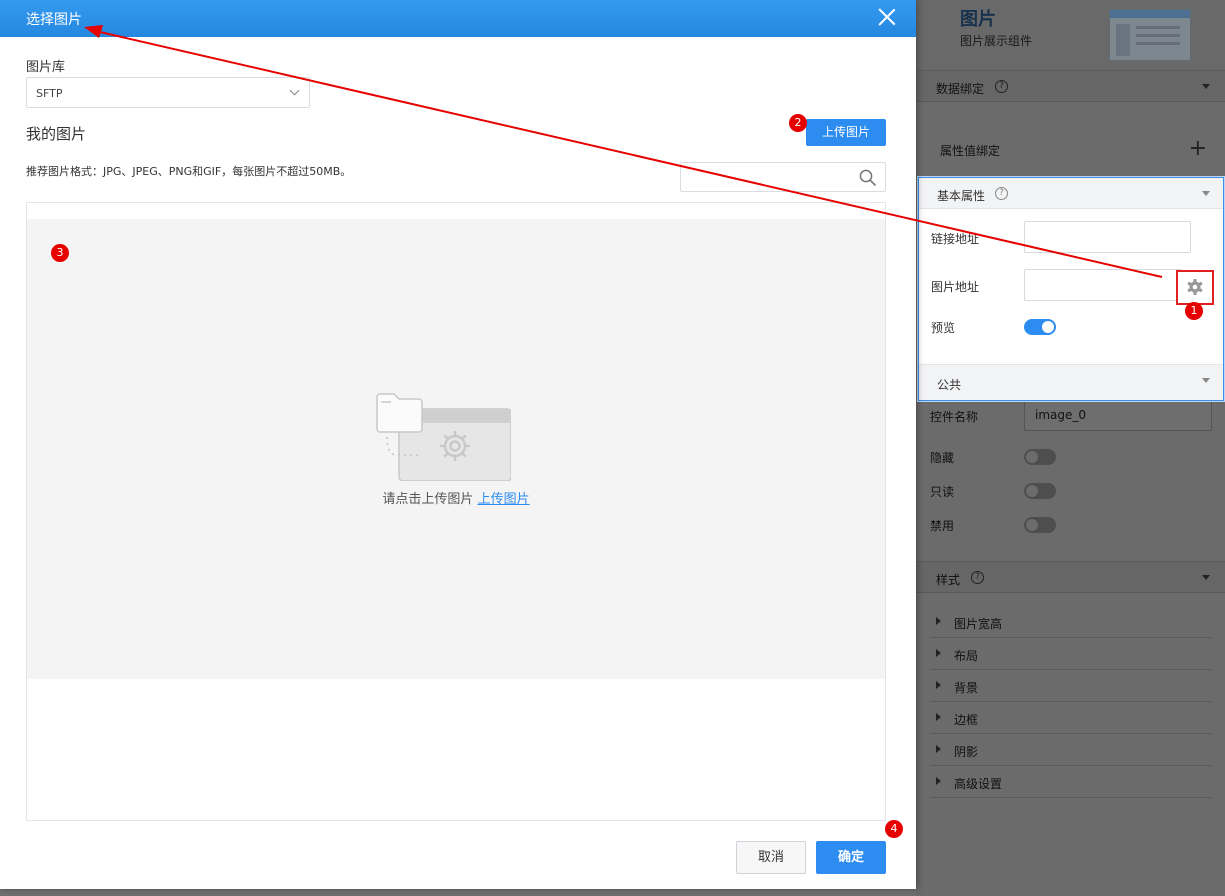  Describe the element at coordinates (60, 253) in the screenshot. I see `annotation-marker-3: 3` at that location.